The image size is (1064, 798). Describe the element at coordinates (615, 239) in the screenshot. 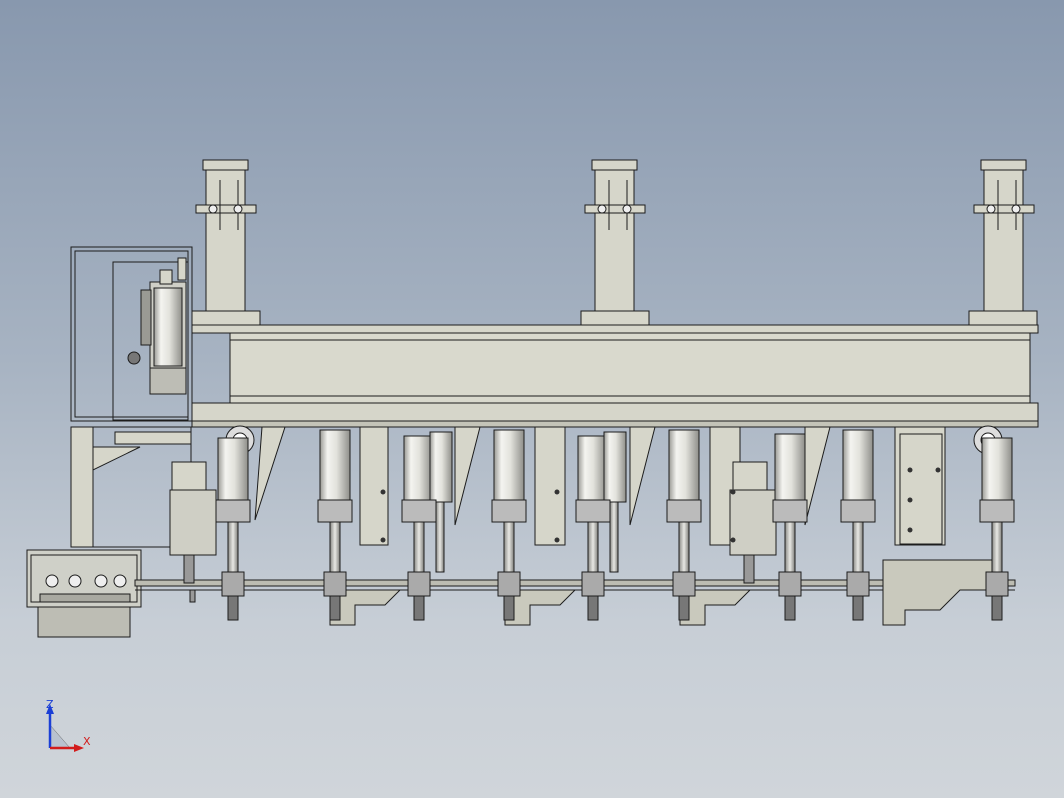

I see `top-post-center` at that location.